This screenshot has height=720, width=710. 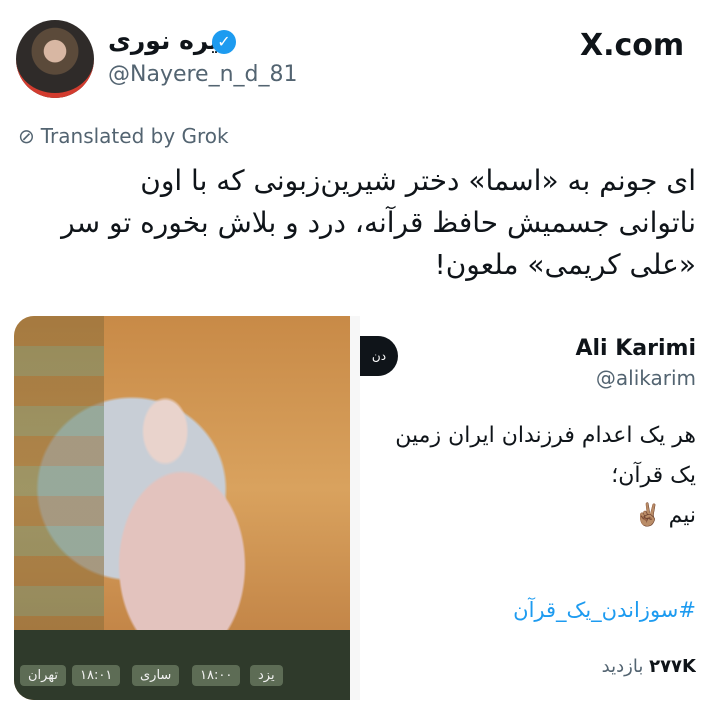 I want to click on author-name: نیره نوری, so click(x=168, y=40).